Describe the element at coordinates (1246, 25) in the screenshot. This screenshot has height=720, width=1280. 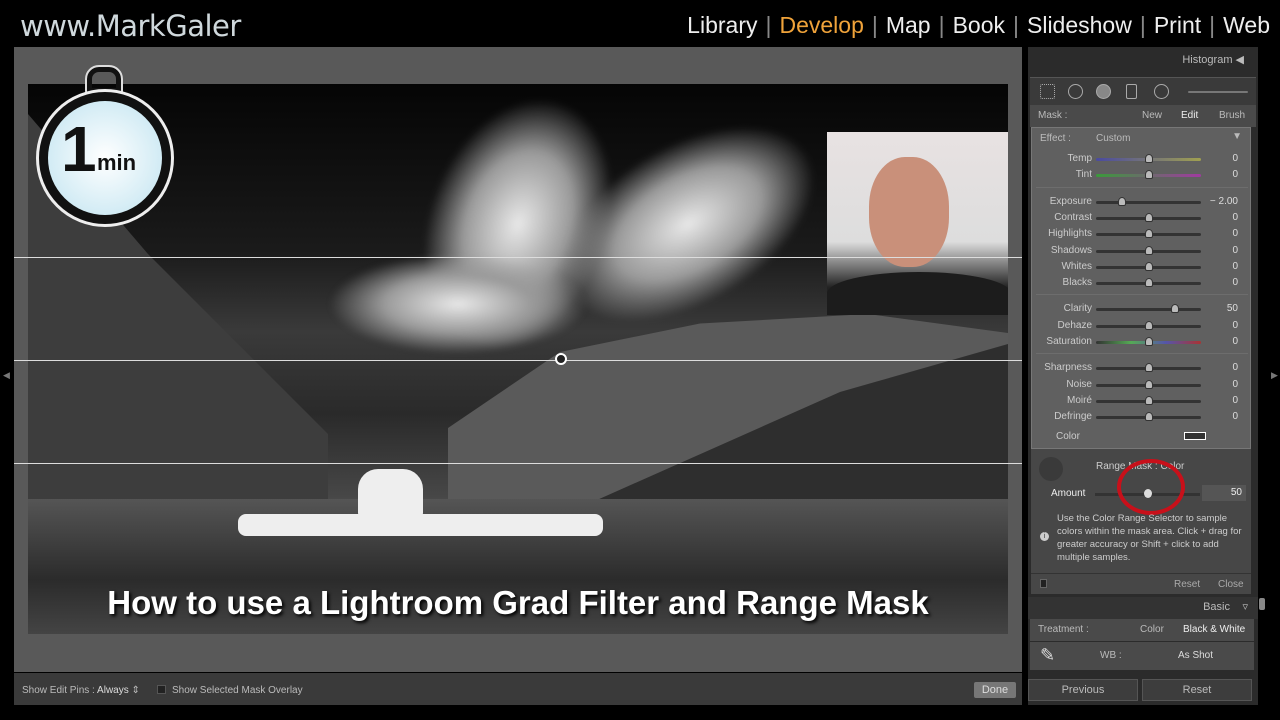
I see `module-web: Web` at that location.